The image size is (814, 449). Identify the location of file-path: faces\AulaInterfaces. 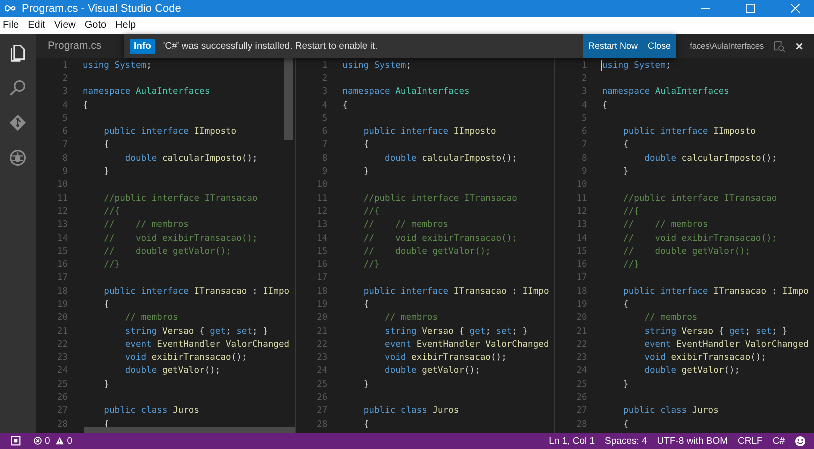
(727, 46).